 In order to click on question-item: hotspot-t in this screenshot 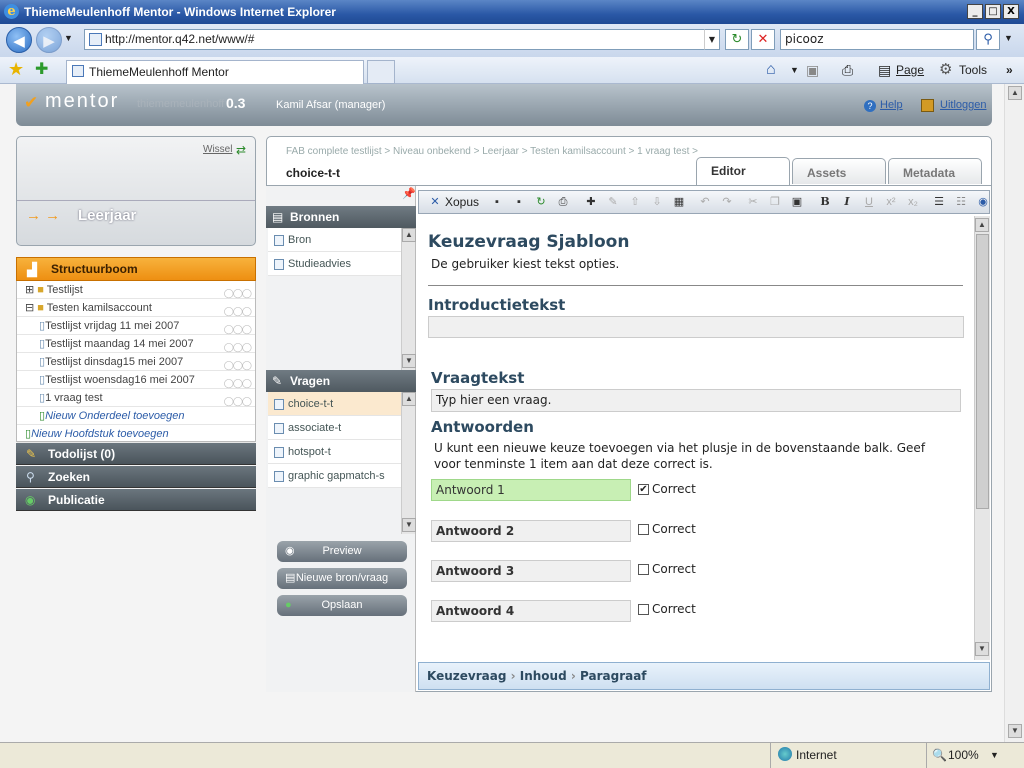, I will do `click(335, 452)`.